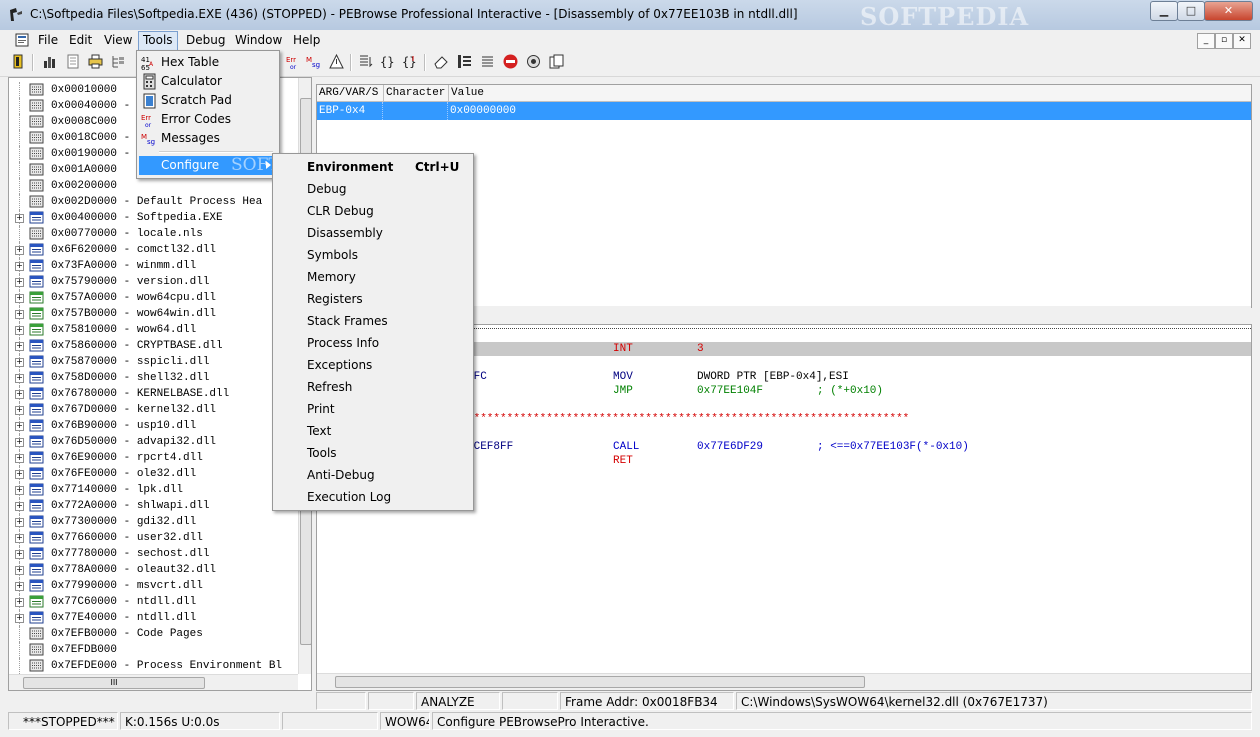 Image resolution: width=1260 pixels, height=737 pixels. What do you see at coordinates (159, 442) in the screenshot?
I see `tree-item: +0x76D50000 - advapi32.dll` at bounding box center [159, 442].